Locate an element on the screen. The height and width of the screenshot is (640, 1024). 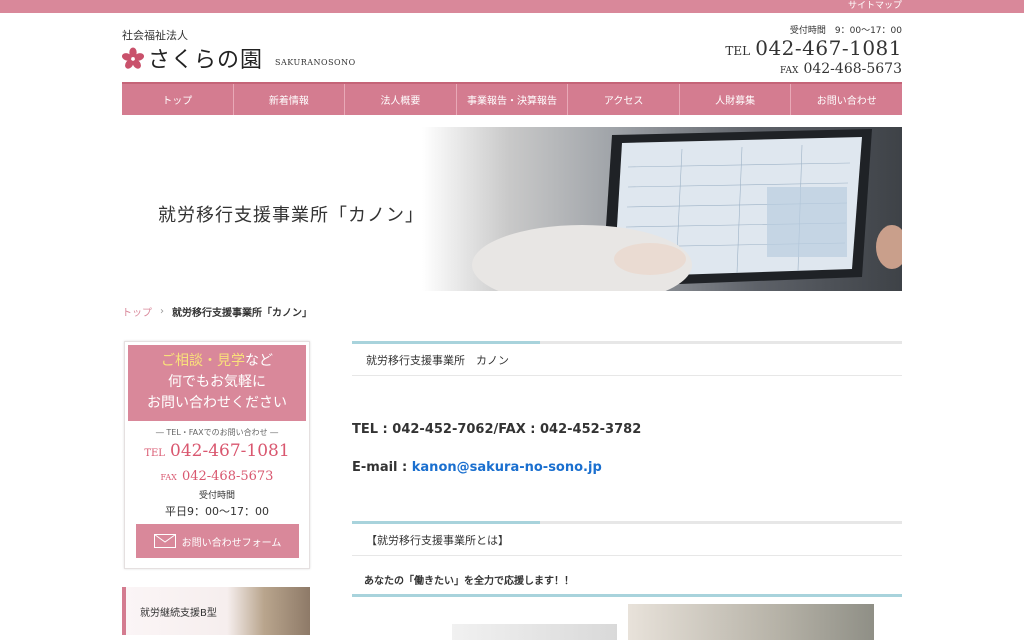
email-label: E-mail : is located at coordinates (382, 467).